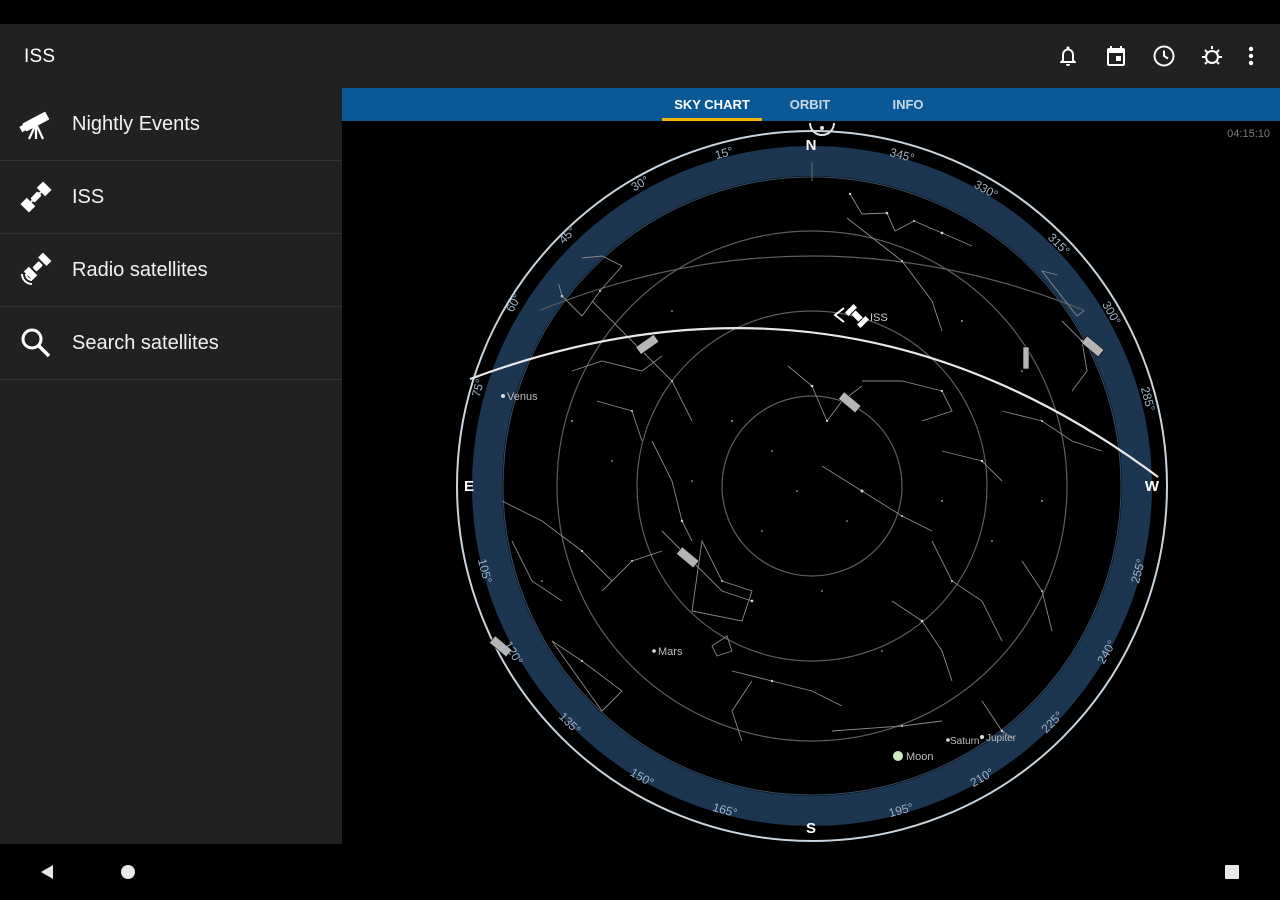 The height and width of the screenshot is (900, 1280). Describe the element at coordinates (670, 652) in the screenshot. I see `mars-label: Mars` at that location.